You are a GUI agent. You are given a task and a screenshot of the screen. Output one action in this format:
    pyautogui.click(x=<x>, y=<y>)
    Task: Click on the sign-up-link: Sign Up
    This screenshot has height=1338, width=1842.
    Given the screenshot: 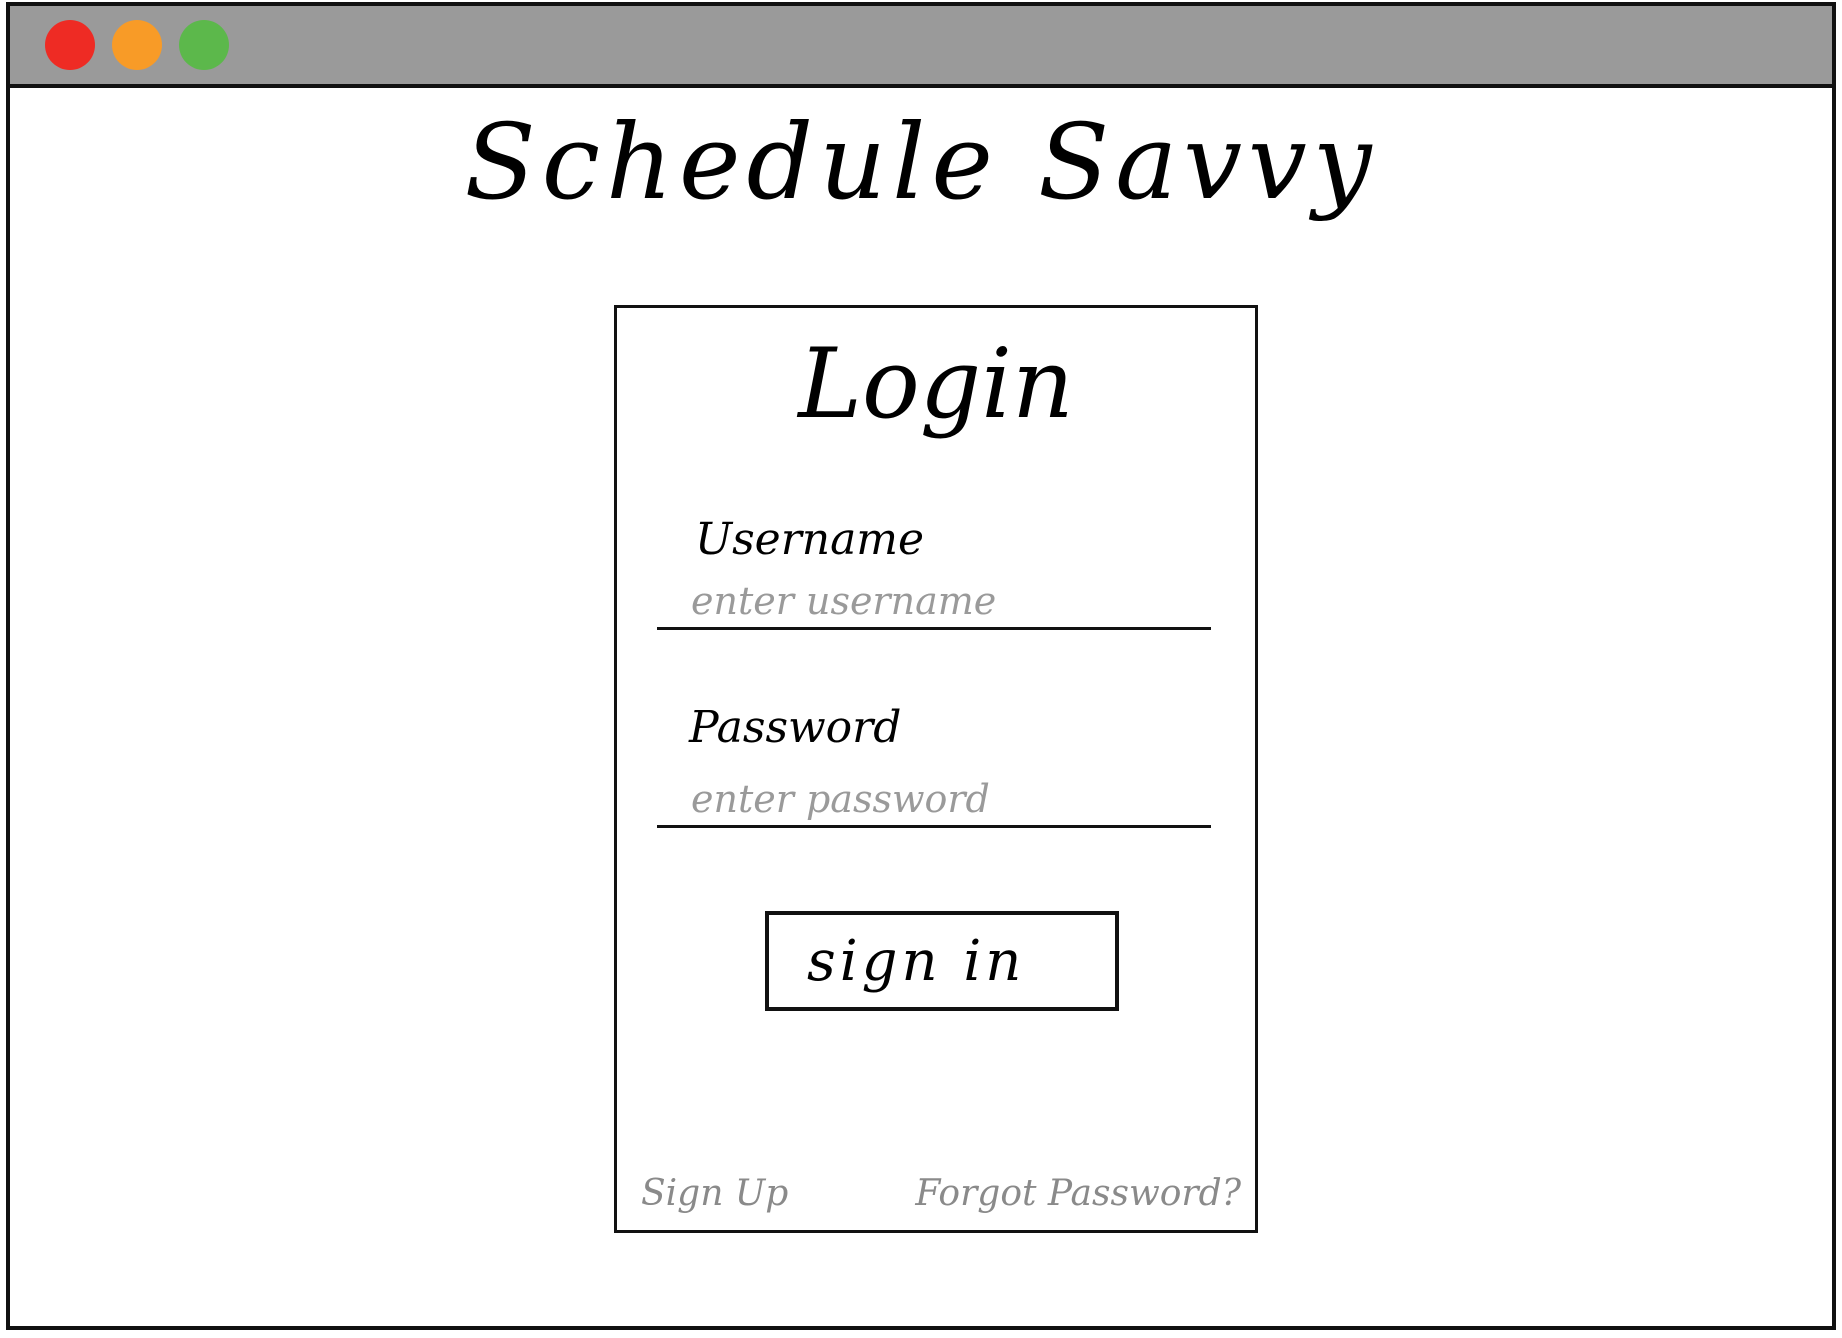 What is the action you would take?
    pyautogui.click(x=714, y=1194)
    